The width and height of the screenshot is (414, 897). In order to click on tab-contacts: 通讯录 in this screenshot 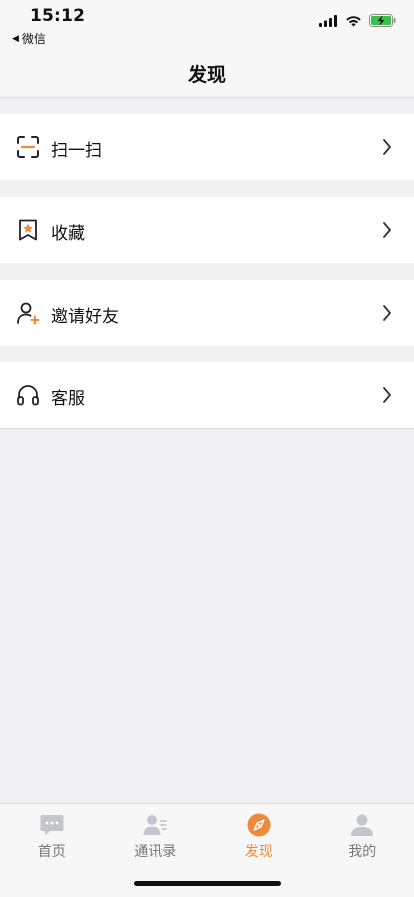, I will do `click(156, 834)`.